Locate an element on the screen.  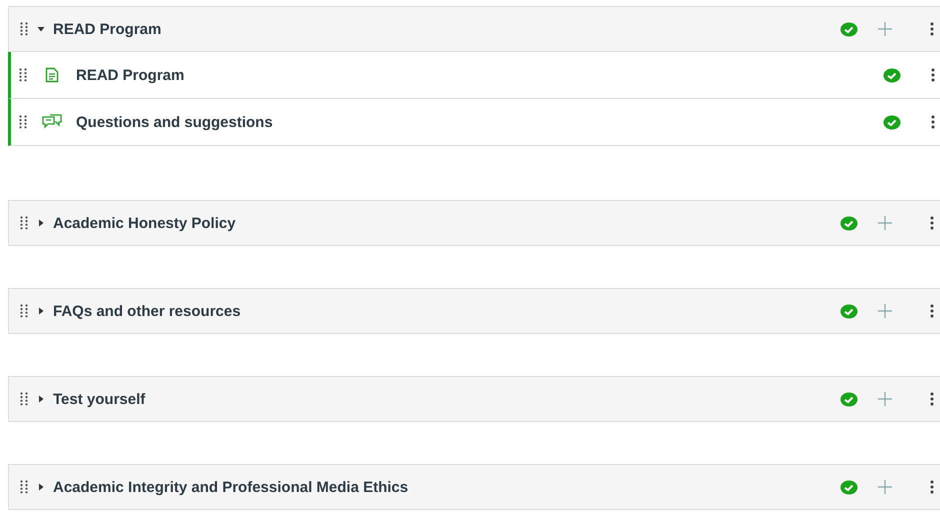
module-header: READ Program is located at coordinates (474, 29).